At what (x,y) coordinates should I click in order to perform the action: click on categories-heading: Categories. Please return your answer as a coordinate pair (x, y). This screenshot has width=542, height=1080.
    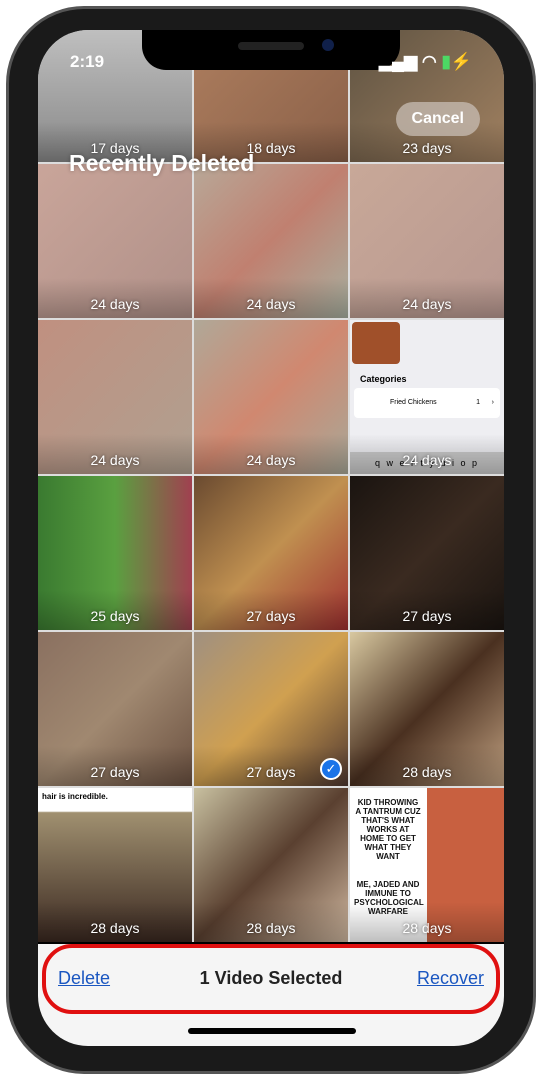
    Looking at the image, I should click on (383, 379).